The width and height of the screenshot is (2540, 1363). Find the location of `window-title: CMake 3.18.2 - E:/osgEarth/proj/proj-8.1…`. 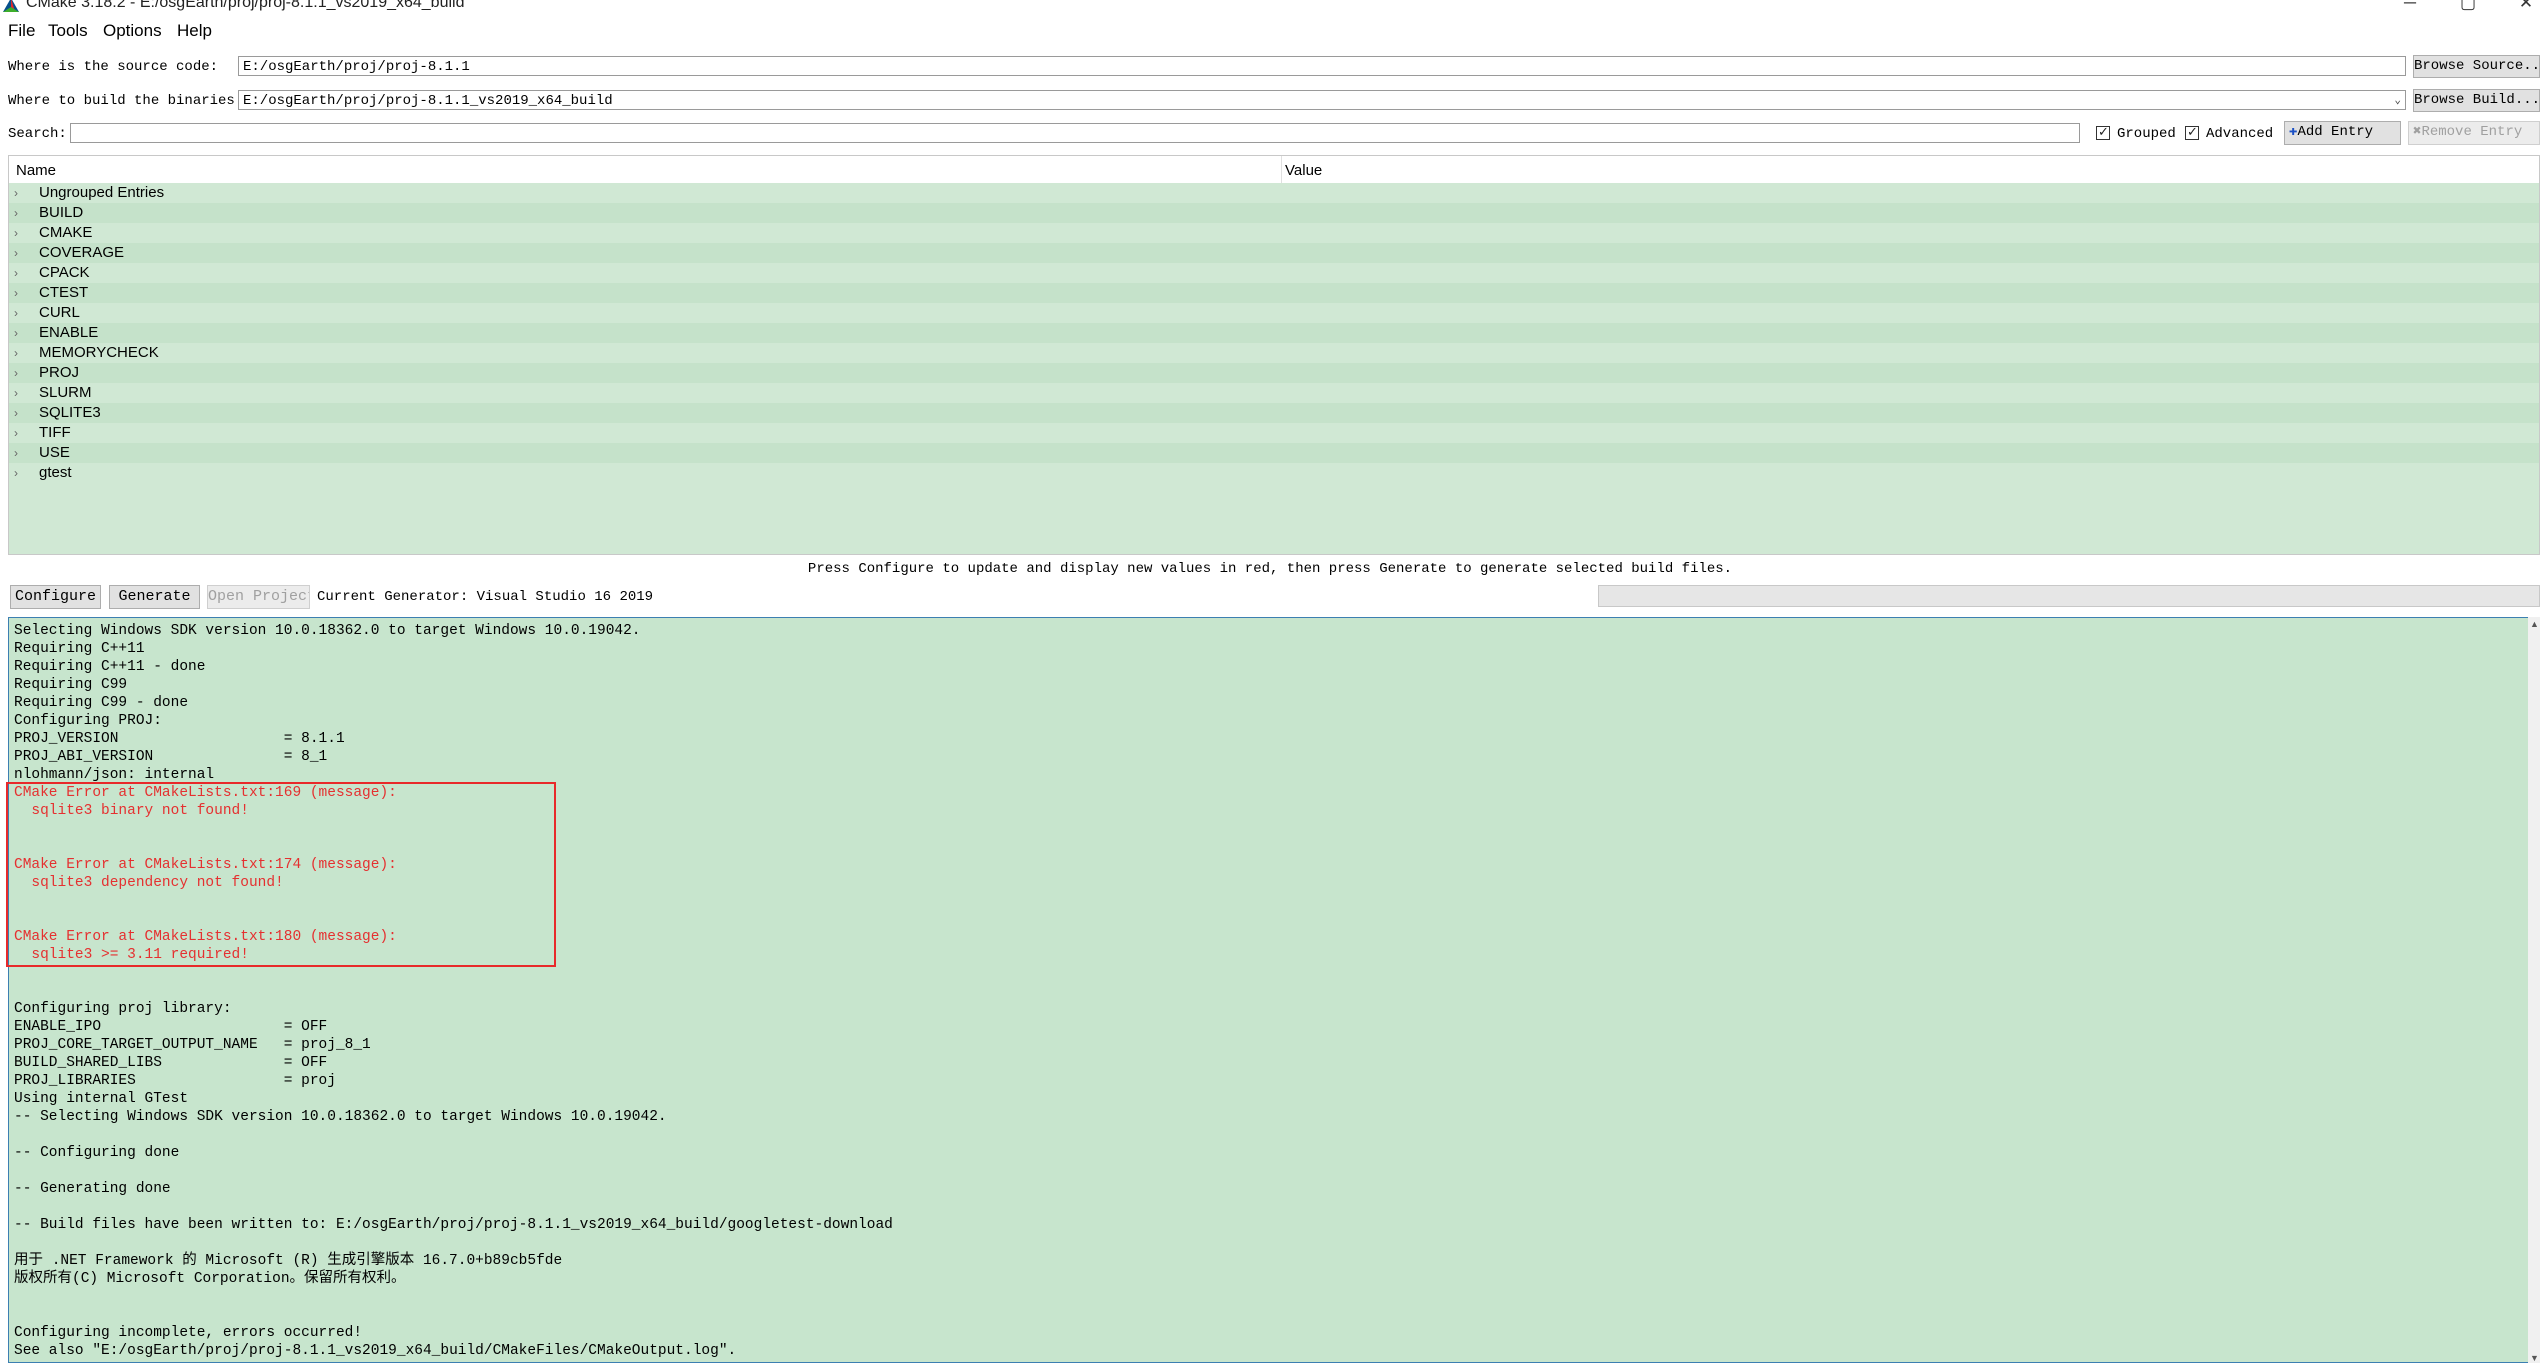

window-title: CMake 3.18.2 - E:/osgEarth/proj/proj-8.1… is located at coordinates (245, 5).